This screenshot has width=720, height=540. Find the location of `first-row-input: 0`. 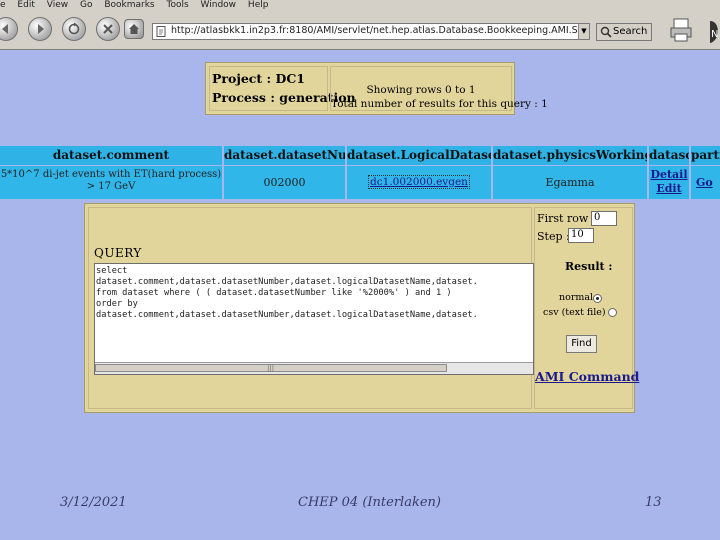

first-row-input: 0 is located at coordinates (604, 218).